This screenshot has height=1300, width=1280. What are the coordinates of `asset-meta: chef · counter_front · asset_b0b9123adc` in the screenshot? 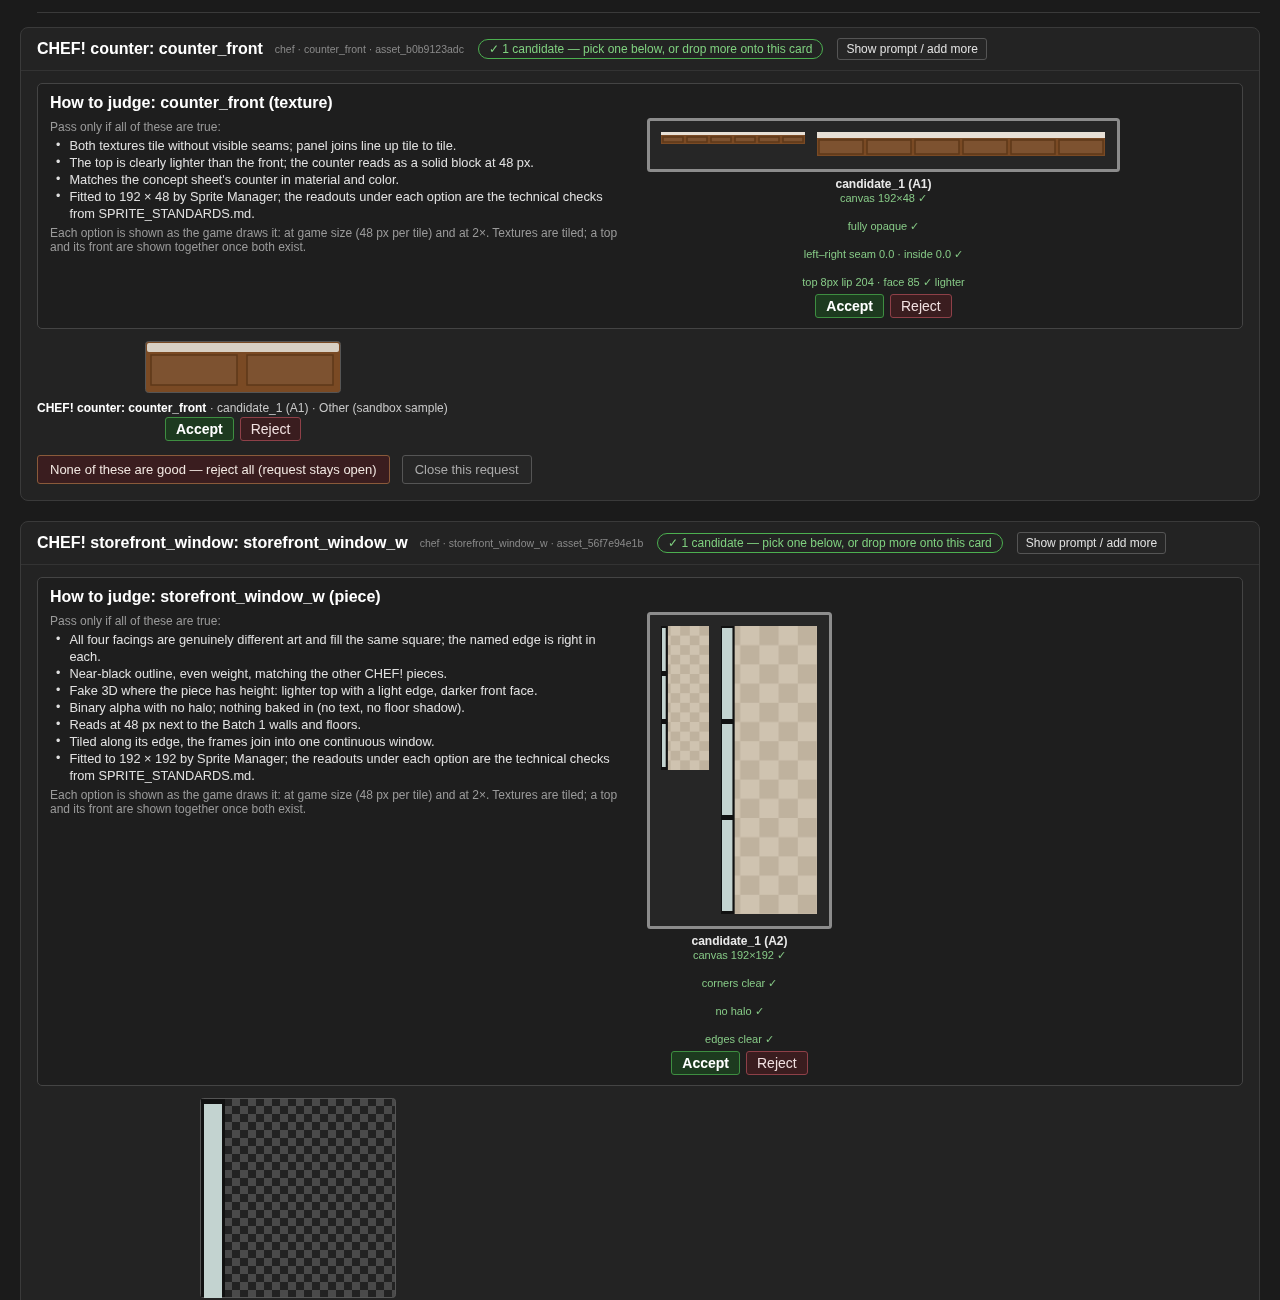 It's located at (369, 49).